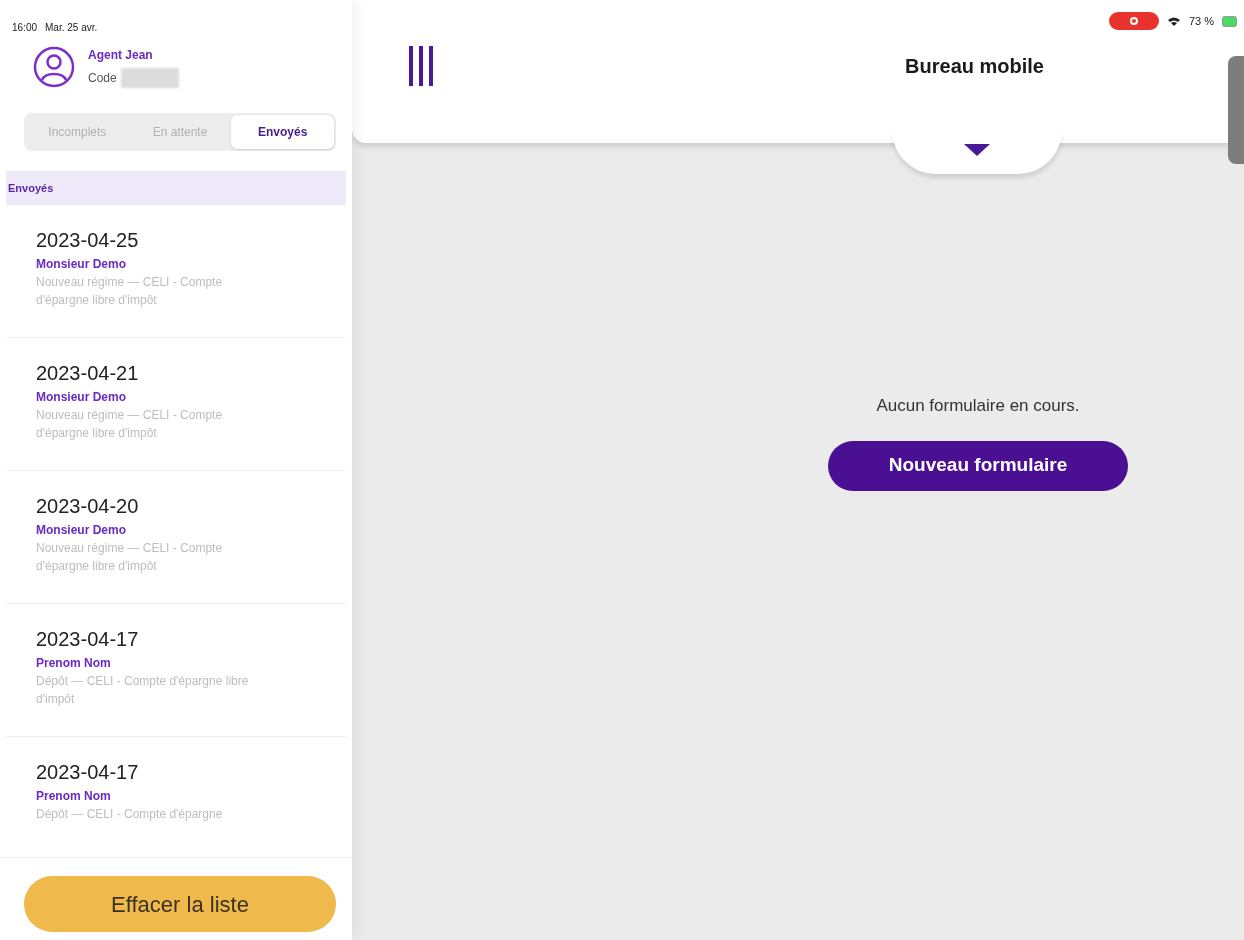 This screenshot has height=940, width=1244. What do you see at coordinates (54, 67) in the screenshot?
I see `user-avatar-icon` at bounding box center [54, 67].